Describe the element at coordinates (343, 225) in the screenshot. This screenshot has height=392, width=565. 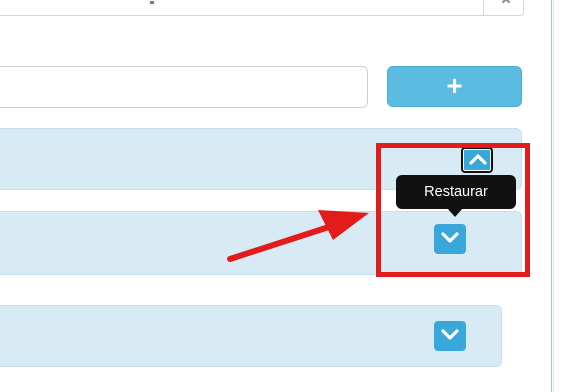
I see `arrow-head` at that location.